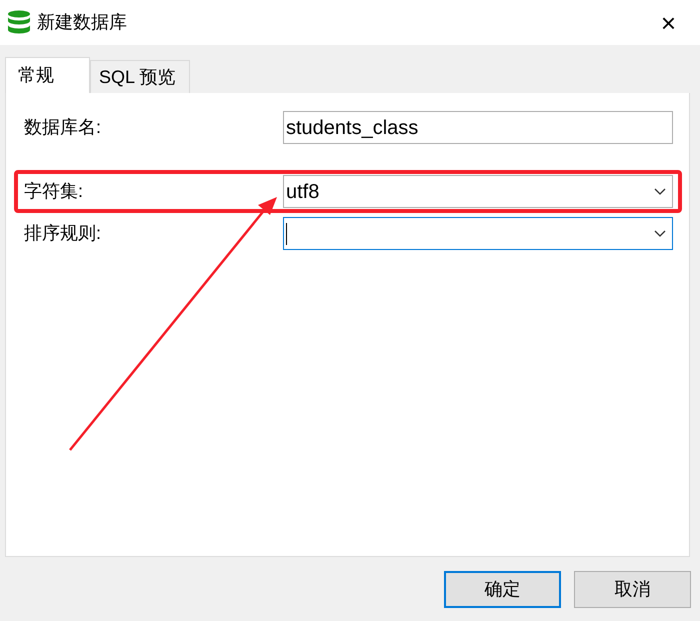 The width and height of the screenshot is (700, 621). Describe the element at coordinates (62, 233) in the screenshot. I see `field-label: 排序规则:` at that location.